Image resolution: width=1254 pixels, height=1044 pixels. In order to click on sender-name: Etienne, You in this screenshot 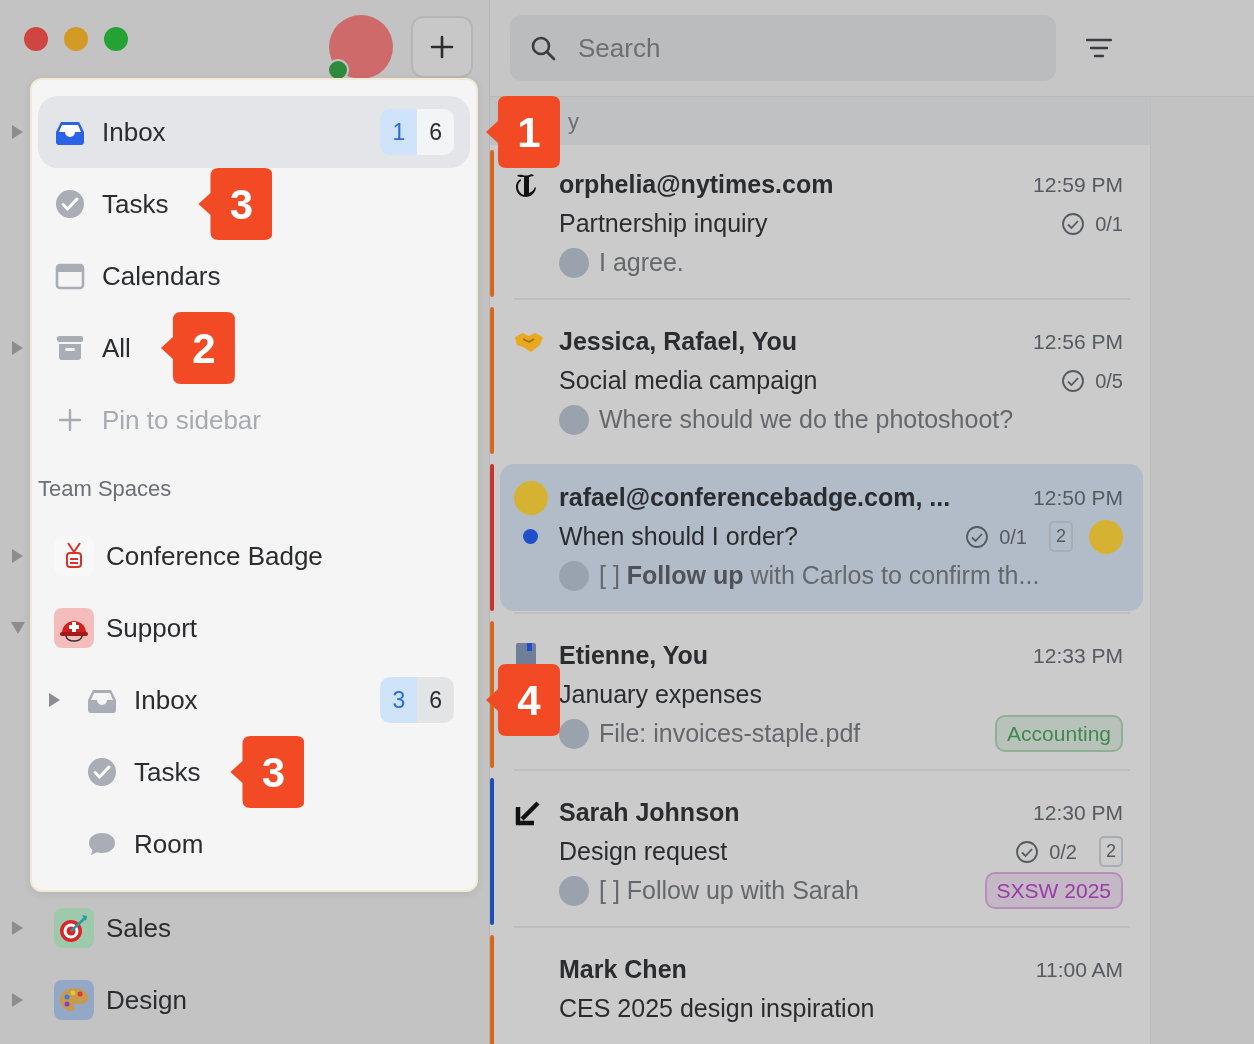, I will do `click(634, 655)`.